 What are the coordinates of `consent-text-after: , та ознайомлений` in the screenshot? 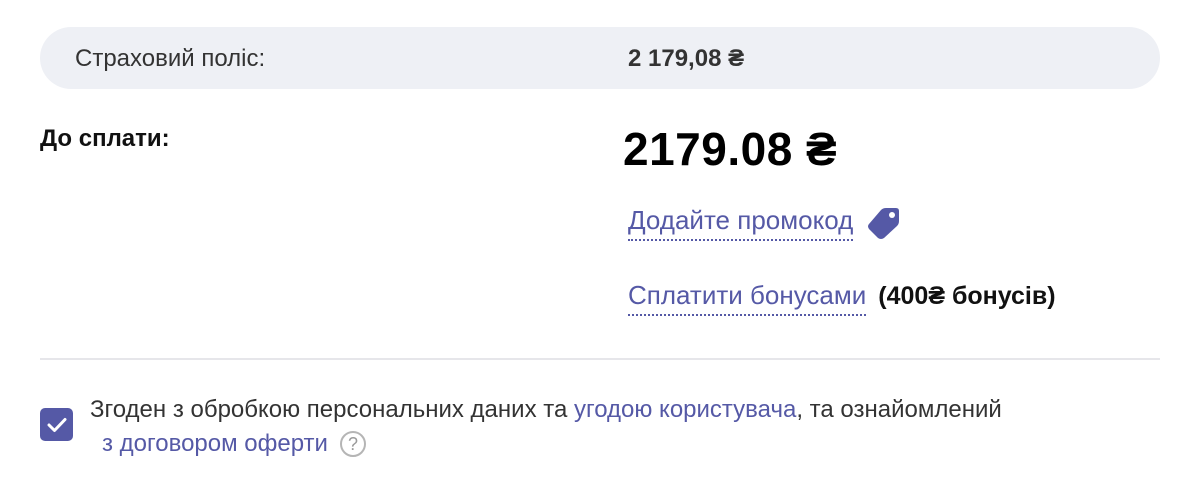 It's located at (899, 409).